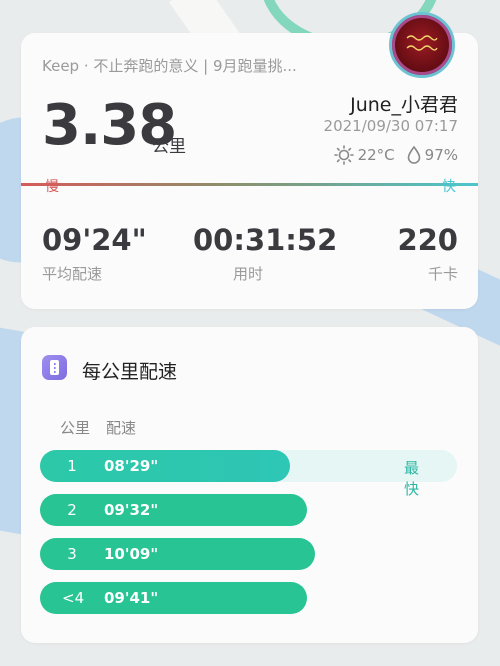 The width and height of the screenshot is (500, 666). I want to click on calories-stat: 220 千卡, so click(427, 253).